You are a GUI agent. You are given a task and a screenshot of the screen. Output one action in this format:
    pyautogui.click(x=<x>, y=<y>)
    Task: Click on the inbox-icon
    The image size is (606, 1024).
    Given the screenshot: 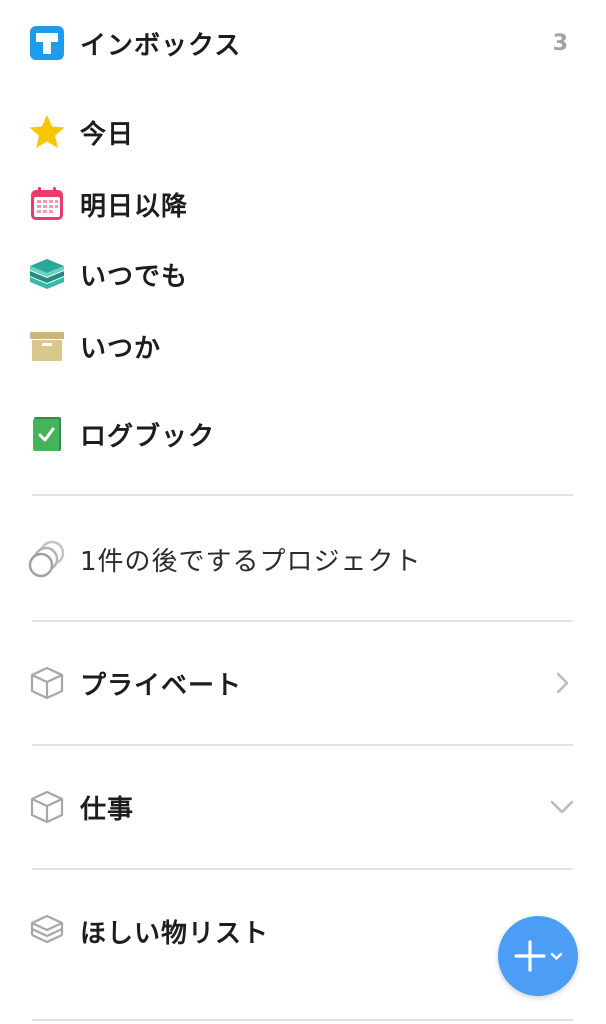 What is the action you would take?
    pyautogui.click(x=47, y=43)
    